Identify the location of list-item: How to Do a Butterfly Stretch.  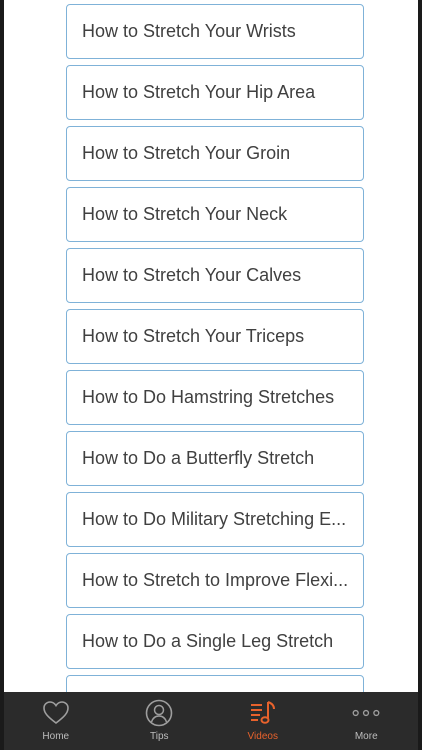
(215, 458).